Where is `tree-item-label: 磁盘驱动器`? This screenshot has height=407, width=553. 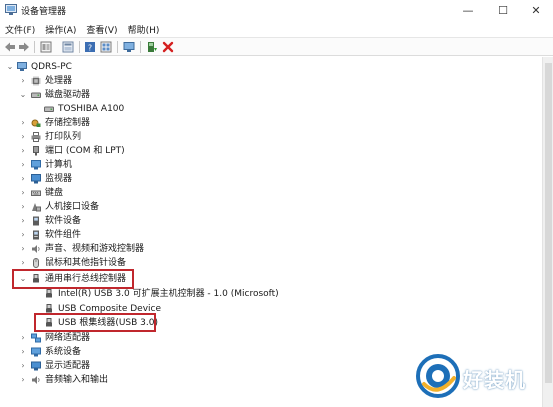
tree-item-label: 磁盘驱动器 is located at coordinates (68, 95).